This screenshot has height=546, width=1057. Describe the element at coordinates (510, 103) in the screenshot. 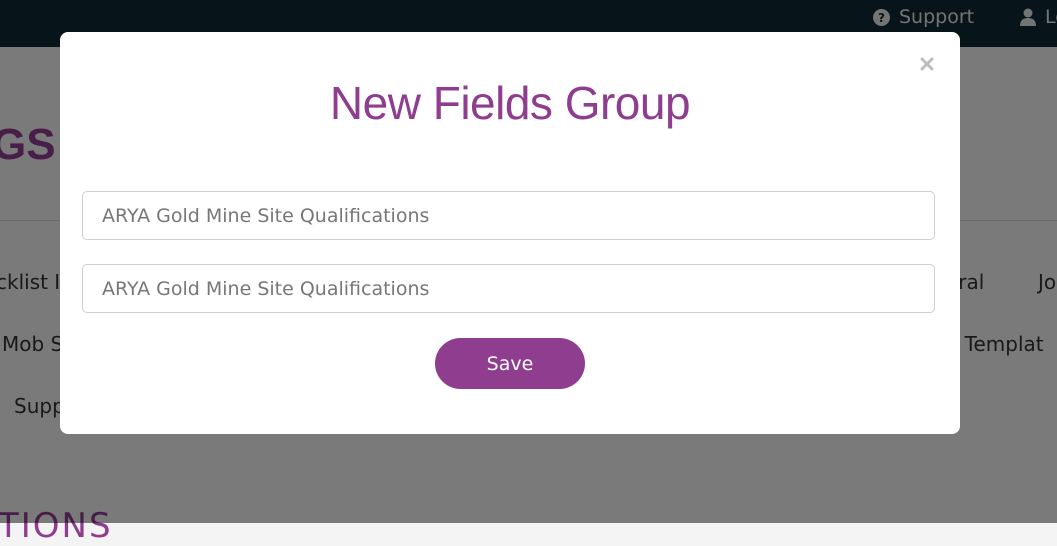

I see `modal-title: New Fields Group` at that location.